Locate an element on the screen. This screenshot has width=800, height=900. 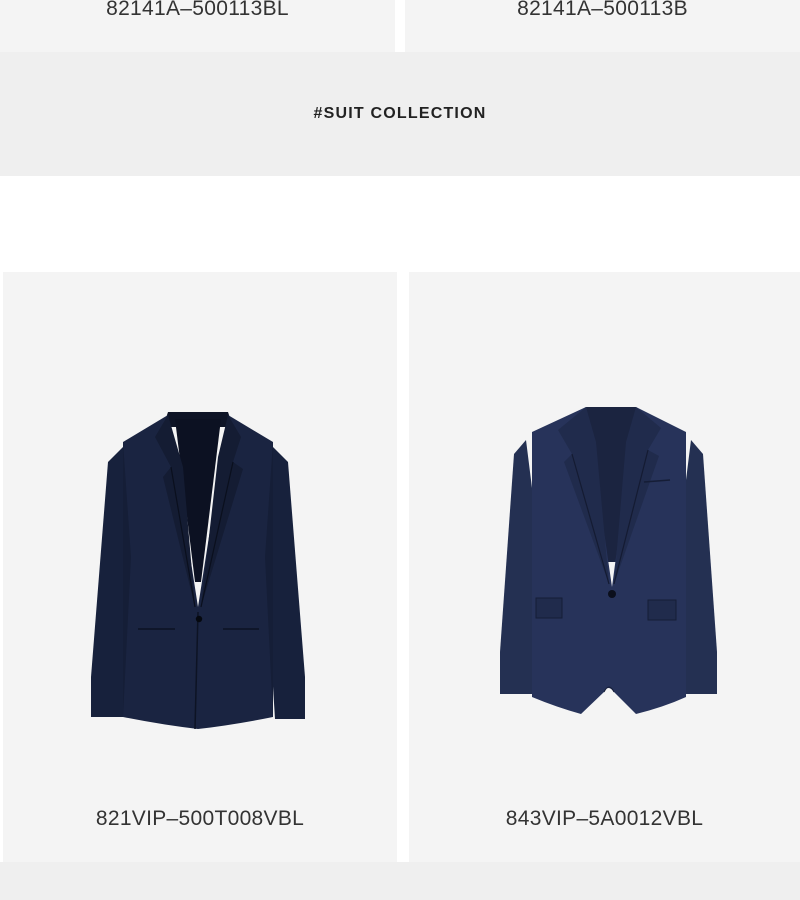
product-sku: 843VIP–5A0012VBL is located at coordinates (604, 818).